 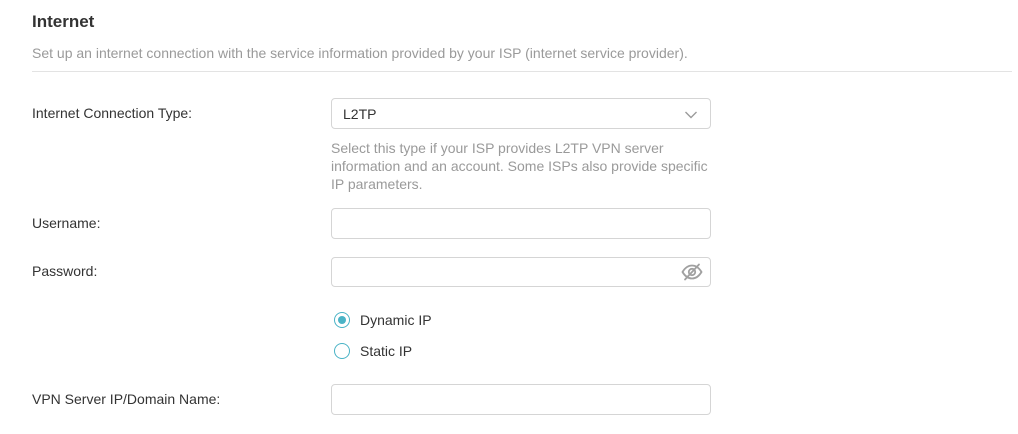 What do you see at coordinates (522, 71) in the screenshot?
I see `divider` at bounding box center [522, 71].